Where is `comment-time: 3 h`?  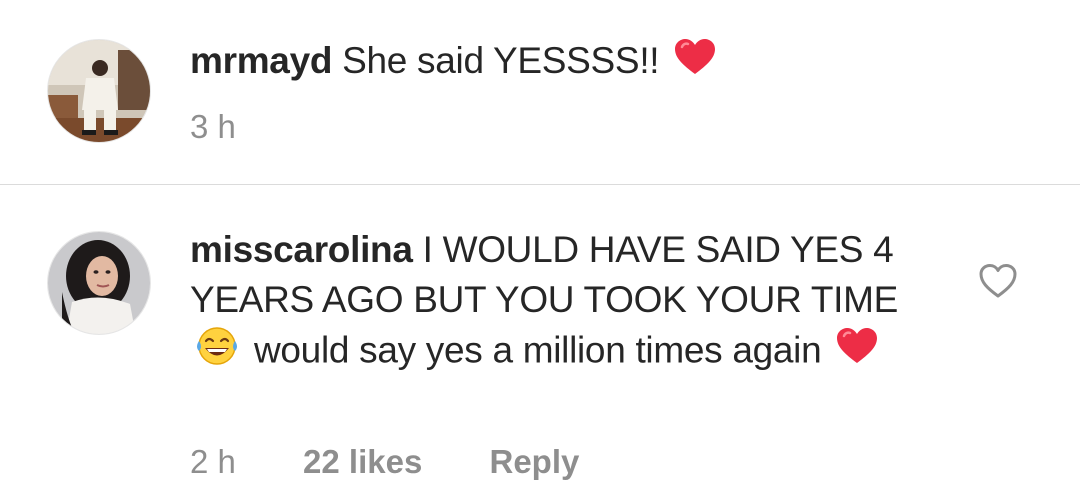 comment-time: 3 h is located at coordinates (213, 126).